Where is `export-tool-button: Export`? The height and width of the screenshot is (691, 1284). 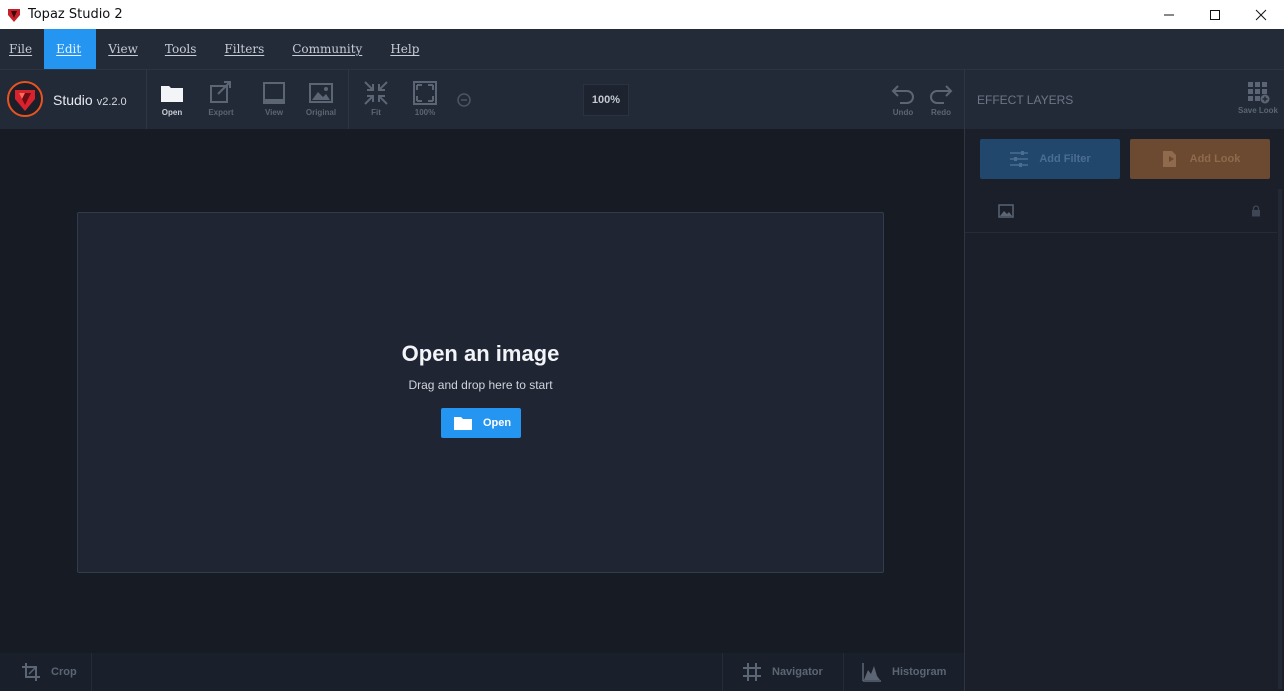 export-tool-button: Export is located at coordinates (221, 98).